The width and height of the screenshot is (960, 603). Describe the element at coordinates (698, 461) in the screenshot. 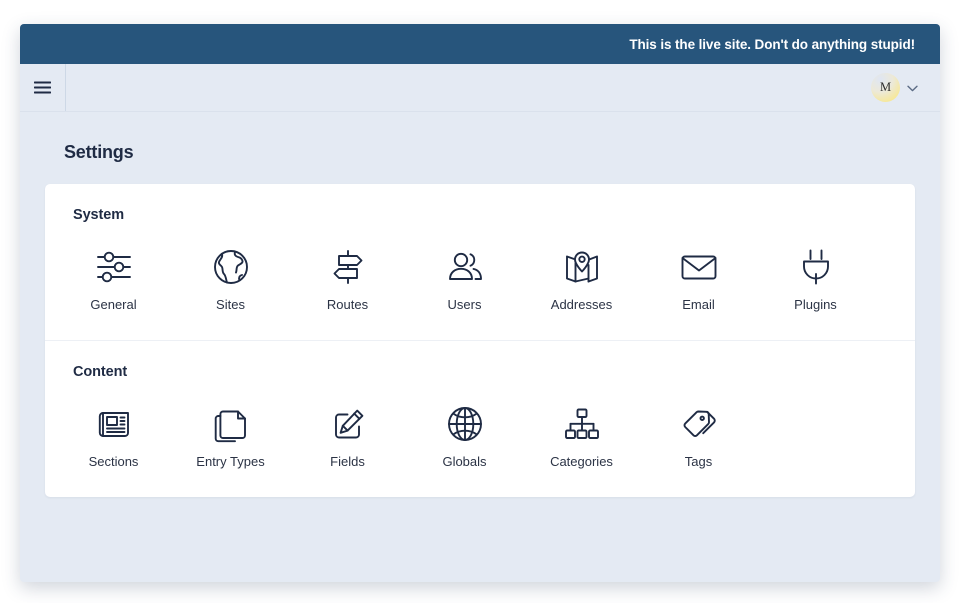

I see `tile-label: Tags` at that location.